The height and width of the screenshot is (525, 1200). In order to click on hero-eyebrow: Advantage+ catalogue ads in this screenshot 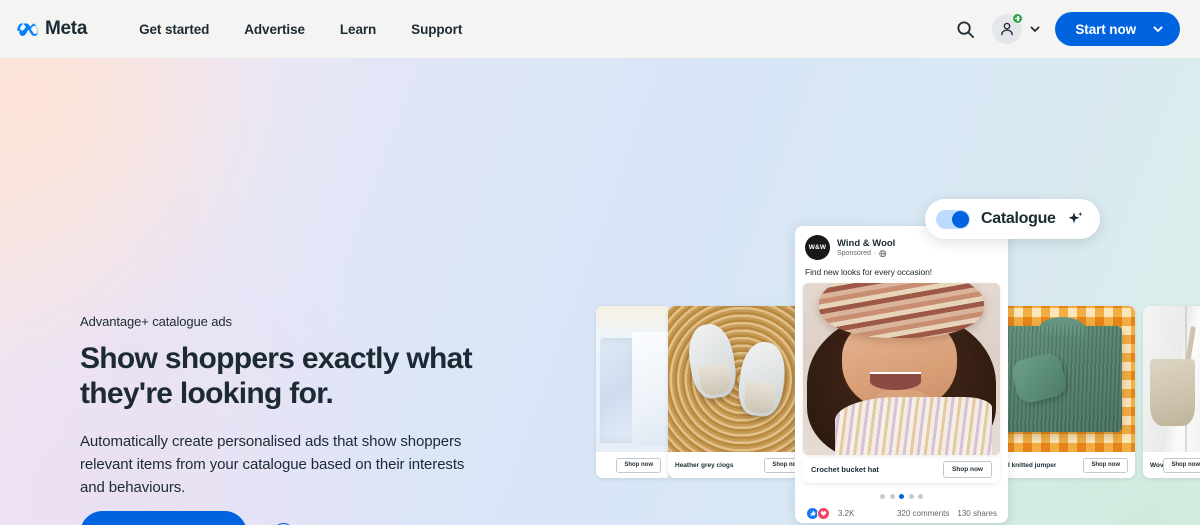, I will do `click(156, 321)`.